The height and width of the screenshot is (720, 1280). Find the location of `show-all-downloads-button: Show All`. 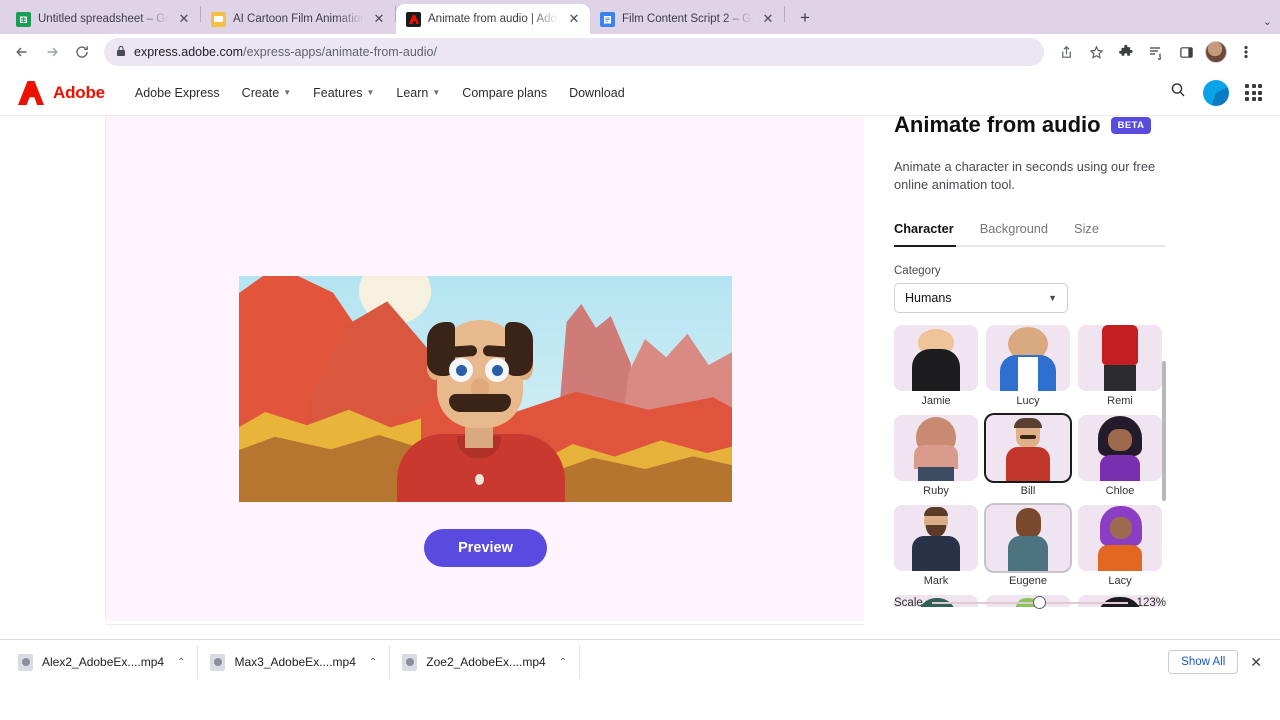

show-all-downloads-button: Show All is located at coordinates (1203, 662).